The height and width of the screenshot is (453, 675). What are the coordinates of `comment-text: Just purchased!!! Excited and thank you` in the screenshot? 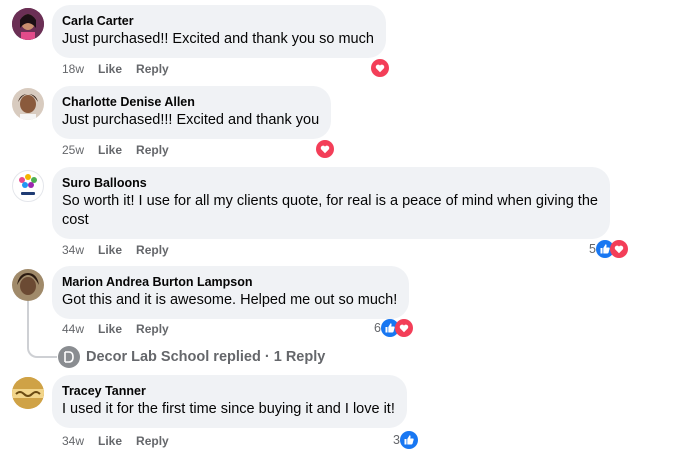 It's located at (191, 120).